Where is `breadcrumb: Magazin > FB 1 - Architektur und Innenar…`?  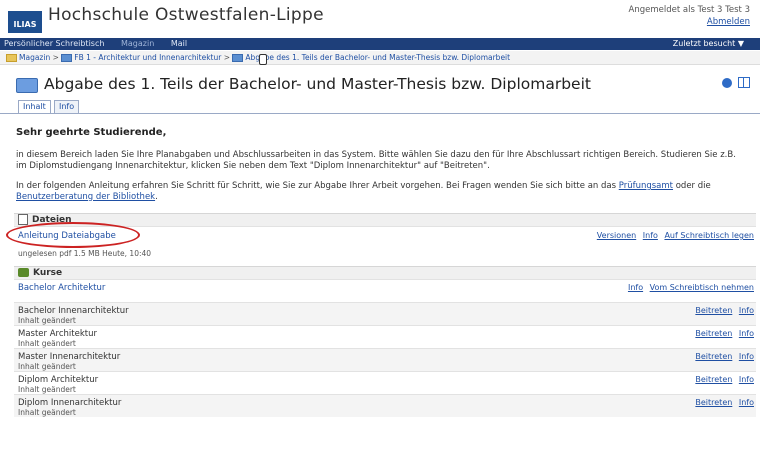 breadcrumb: Magazin > FB 1 - Architektur und Innenar… is located at coordinates (380, 58).